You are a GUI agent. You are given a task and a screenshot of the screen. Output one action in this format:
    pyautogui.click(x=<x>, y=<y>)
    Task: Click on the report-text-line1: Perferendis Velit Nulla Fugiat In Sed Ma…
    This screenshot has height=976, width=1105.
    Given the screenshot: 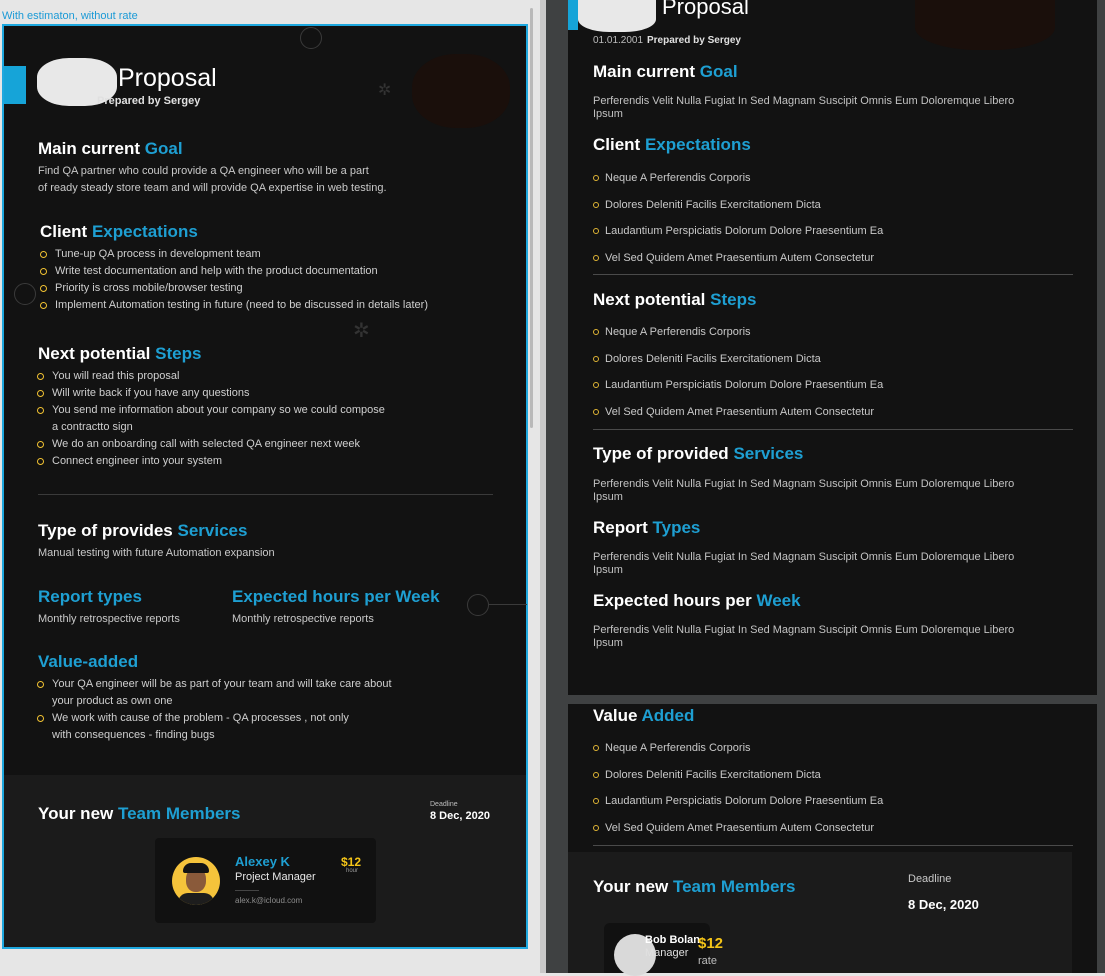 What is the action you would take?
    pyautogui.click(x=804, y=557)
    